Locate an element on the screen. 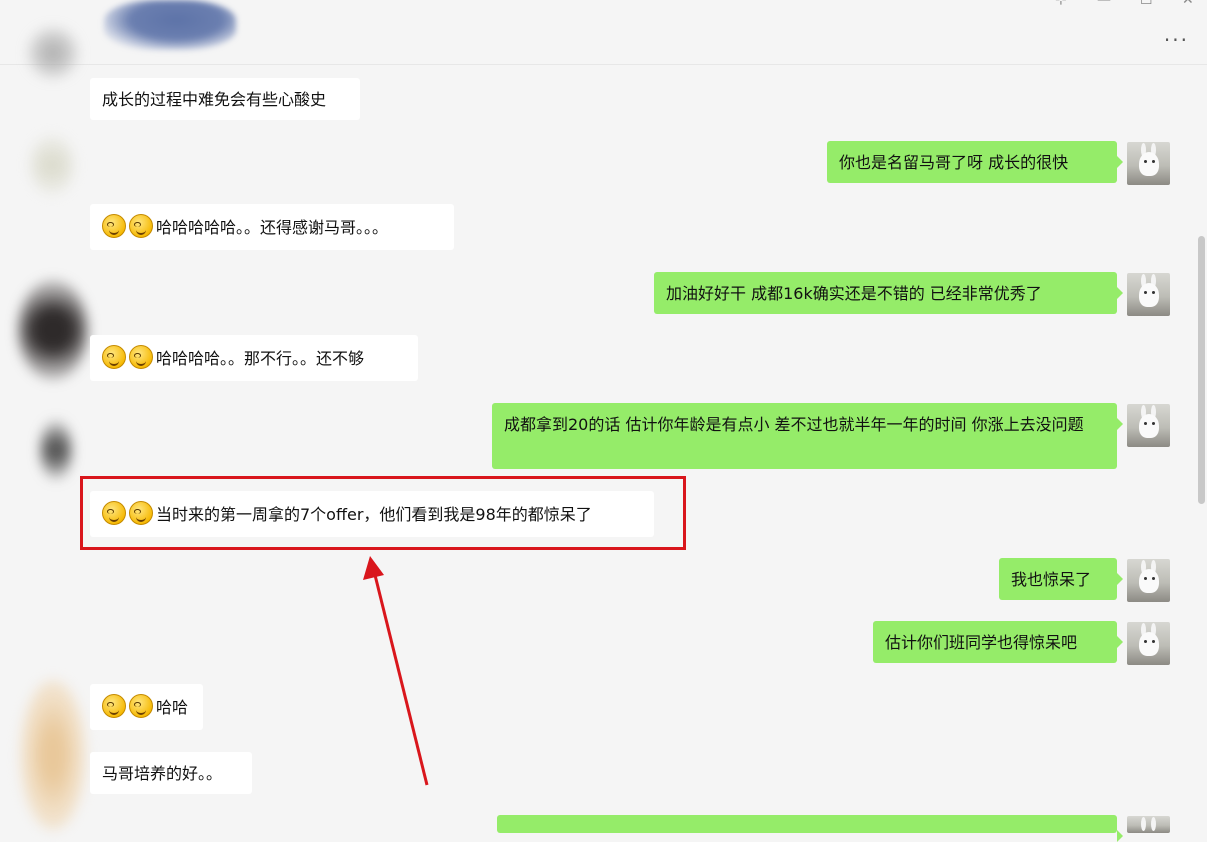 The height and width of the screenshot is (842, 1207). pin-icon: ⊹ is located at coordinates (1061, 4).